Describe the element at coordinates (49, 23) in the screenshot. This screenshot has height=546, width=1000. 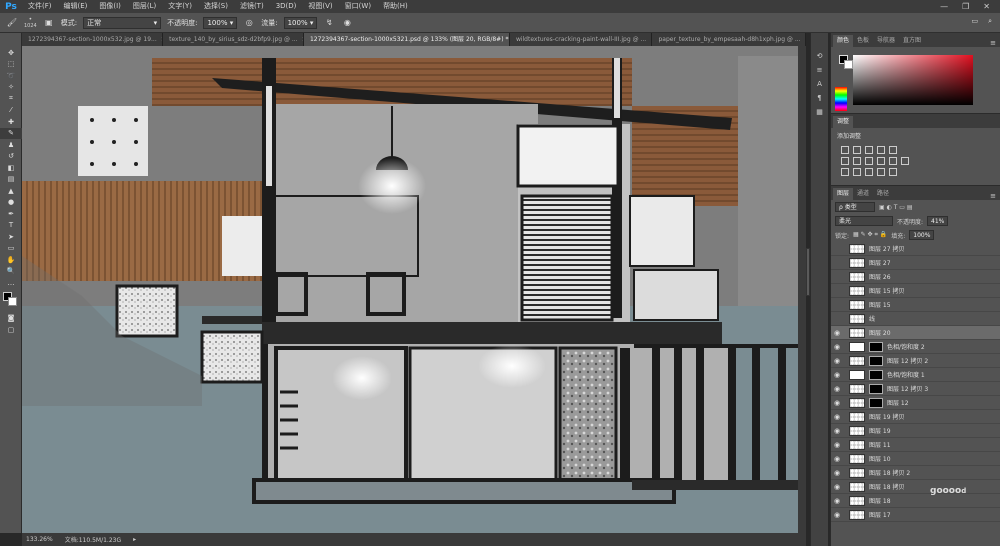
I see `brush-panel-icon: ▣` at that location.